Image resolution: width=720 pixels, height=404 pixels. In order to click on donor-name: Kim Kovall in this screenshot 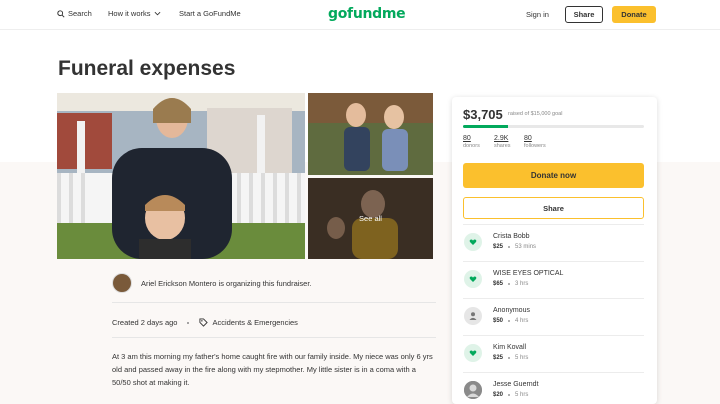, I will do `click(510, 347)`.